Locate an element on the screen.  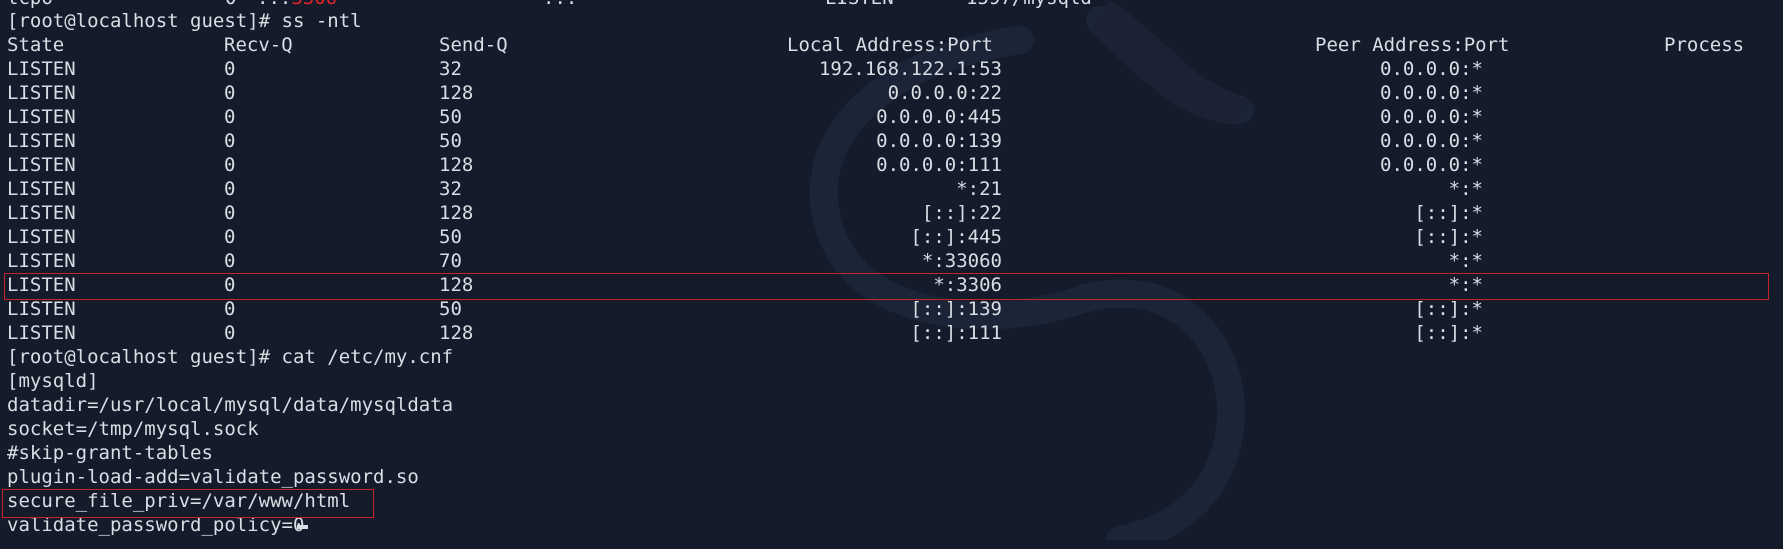
ss-row: LISTEN 0 50 [::]:445 [::]:* is located at coordinates (892, 237).